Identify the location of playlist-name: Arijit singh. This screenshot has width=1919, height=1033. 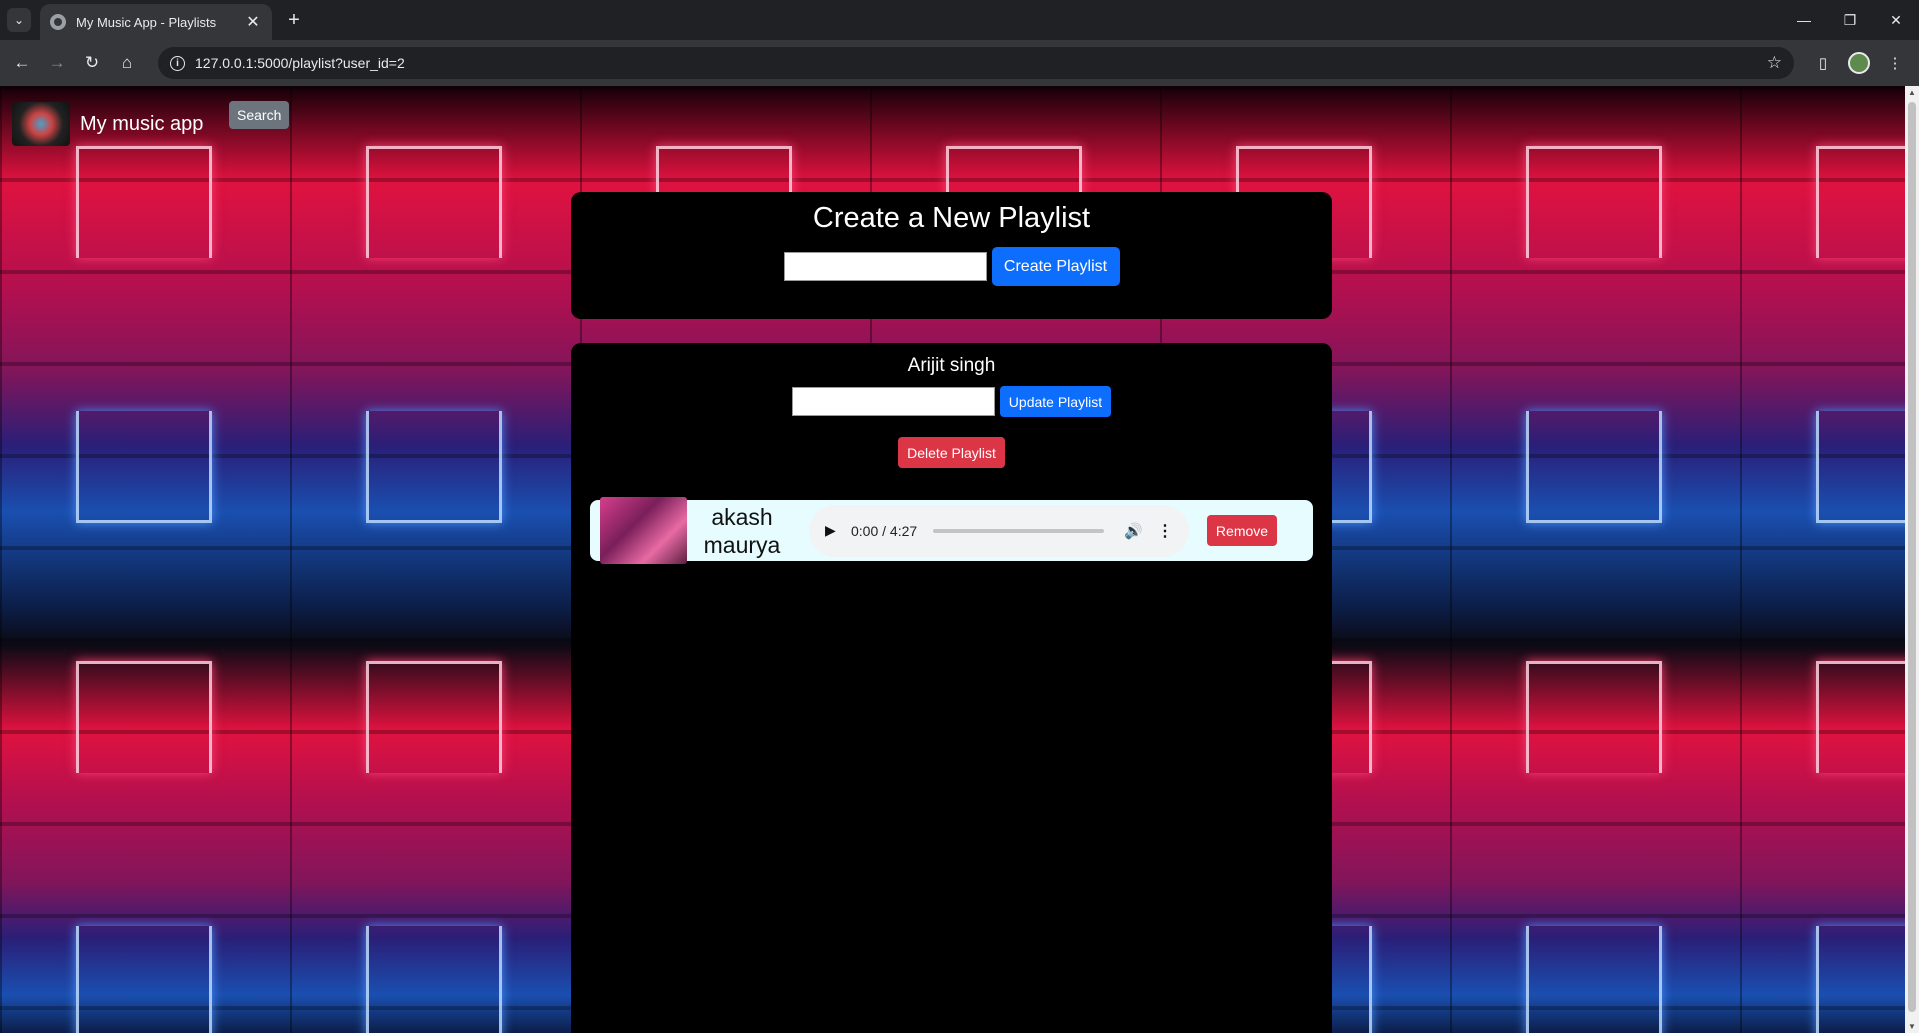
(951, 365).